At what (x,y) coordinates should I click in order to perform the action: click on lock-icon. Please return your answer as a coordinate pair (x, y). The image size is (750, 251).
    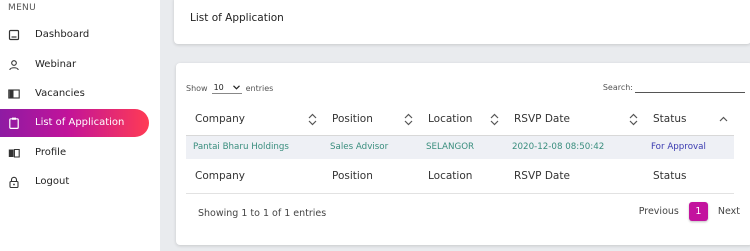
    Looking at the image, I should click on (14, 182).